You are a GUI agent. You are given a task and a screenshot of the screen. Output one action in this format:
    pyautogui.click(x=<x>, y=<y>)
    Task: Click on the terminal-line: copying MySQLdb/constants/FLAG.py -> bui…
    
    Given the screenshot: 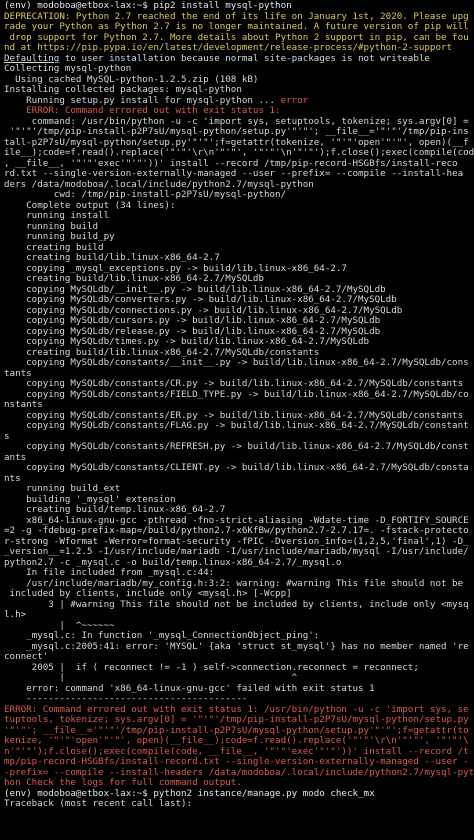 What is the action you would take?
    pyautogui.click(x=236, y=426)
    